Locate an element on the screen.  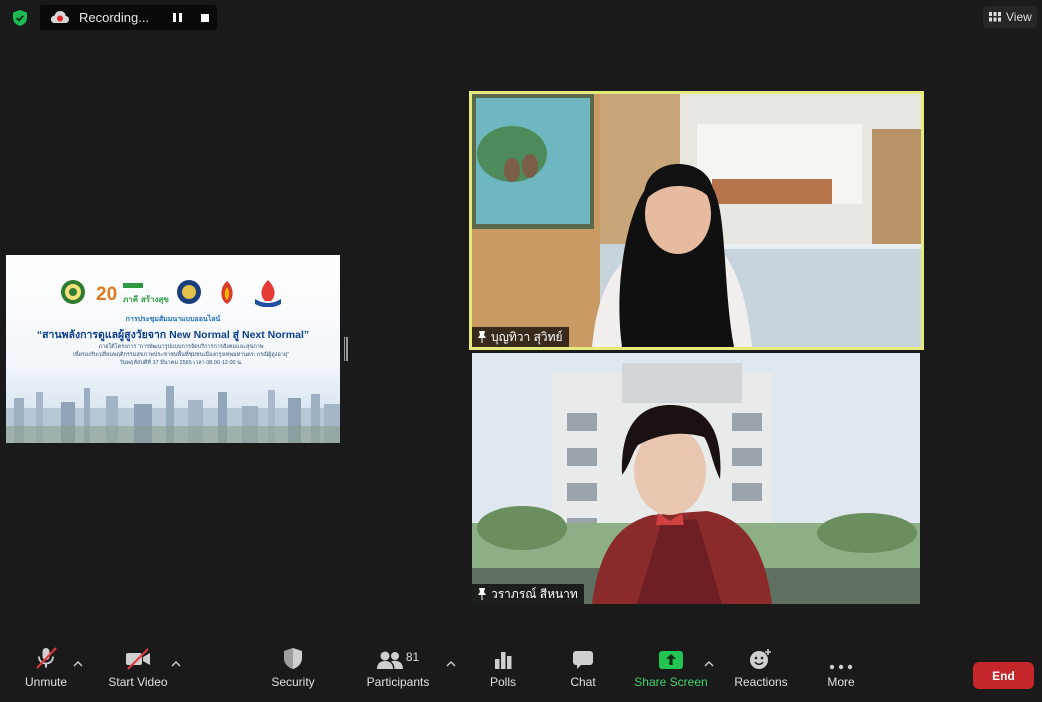
video-off-icon is located at coordinates (138, 659).